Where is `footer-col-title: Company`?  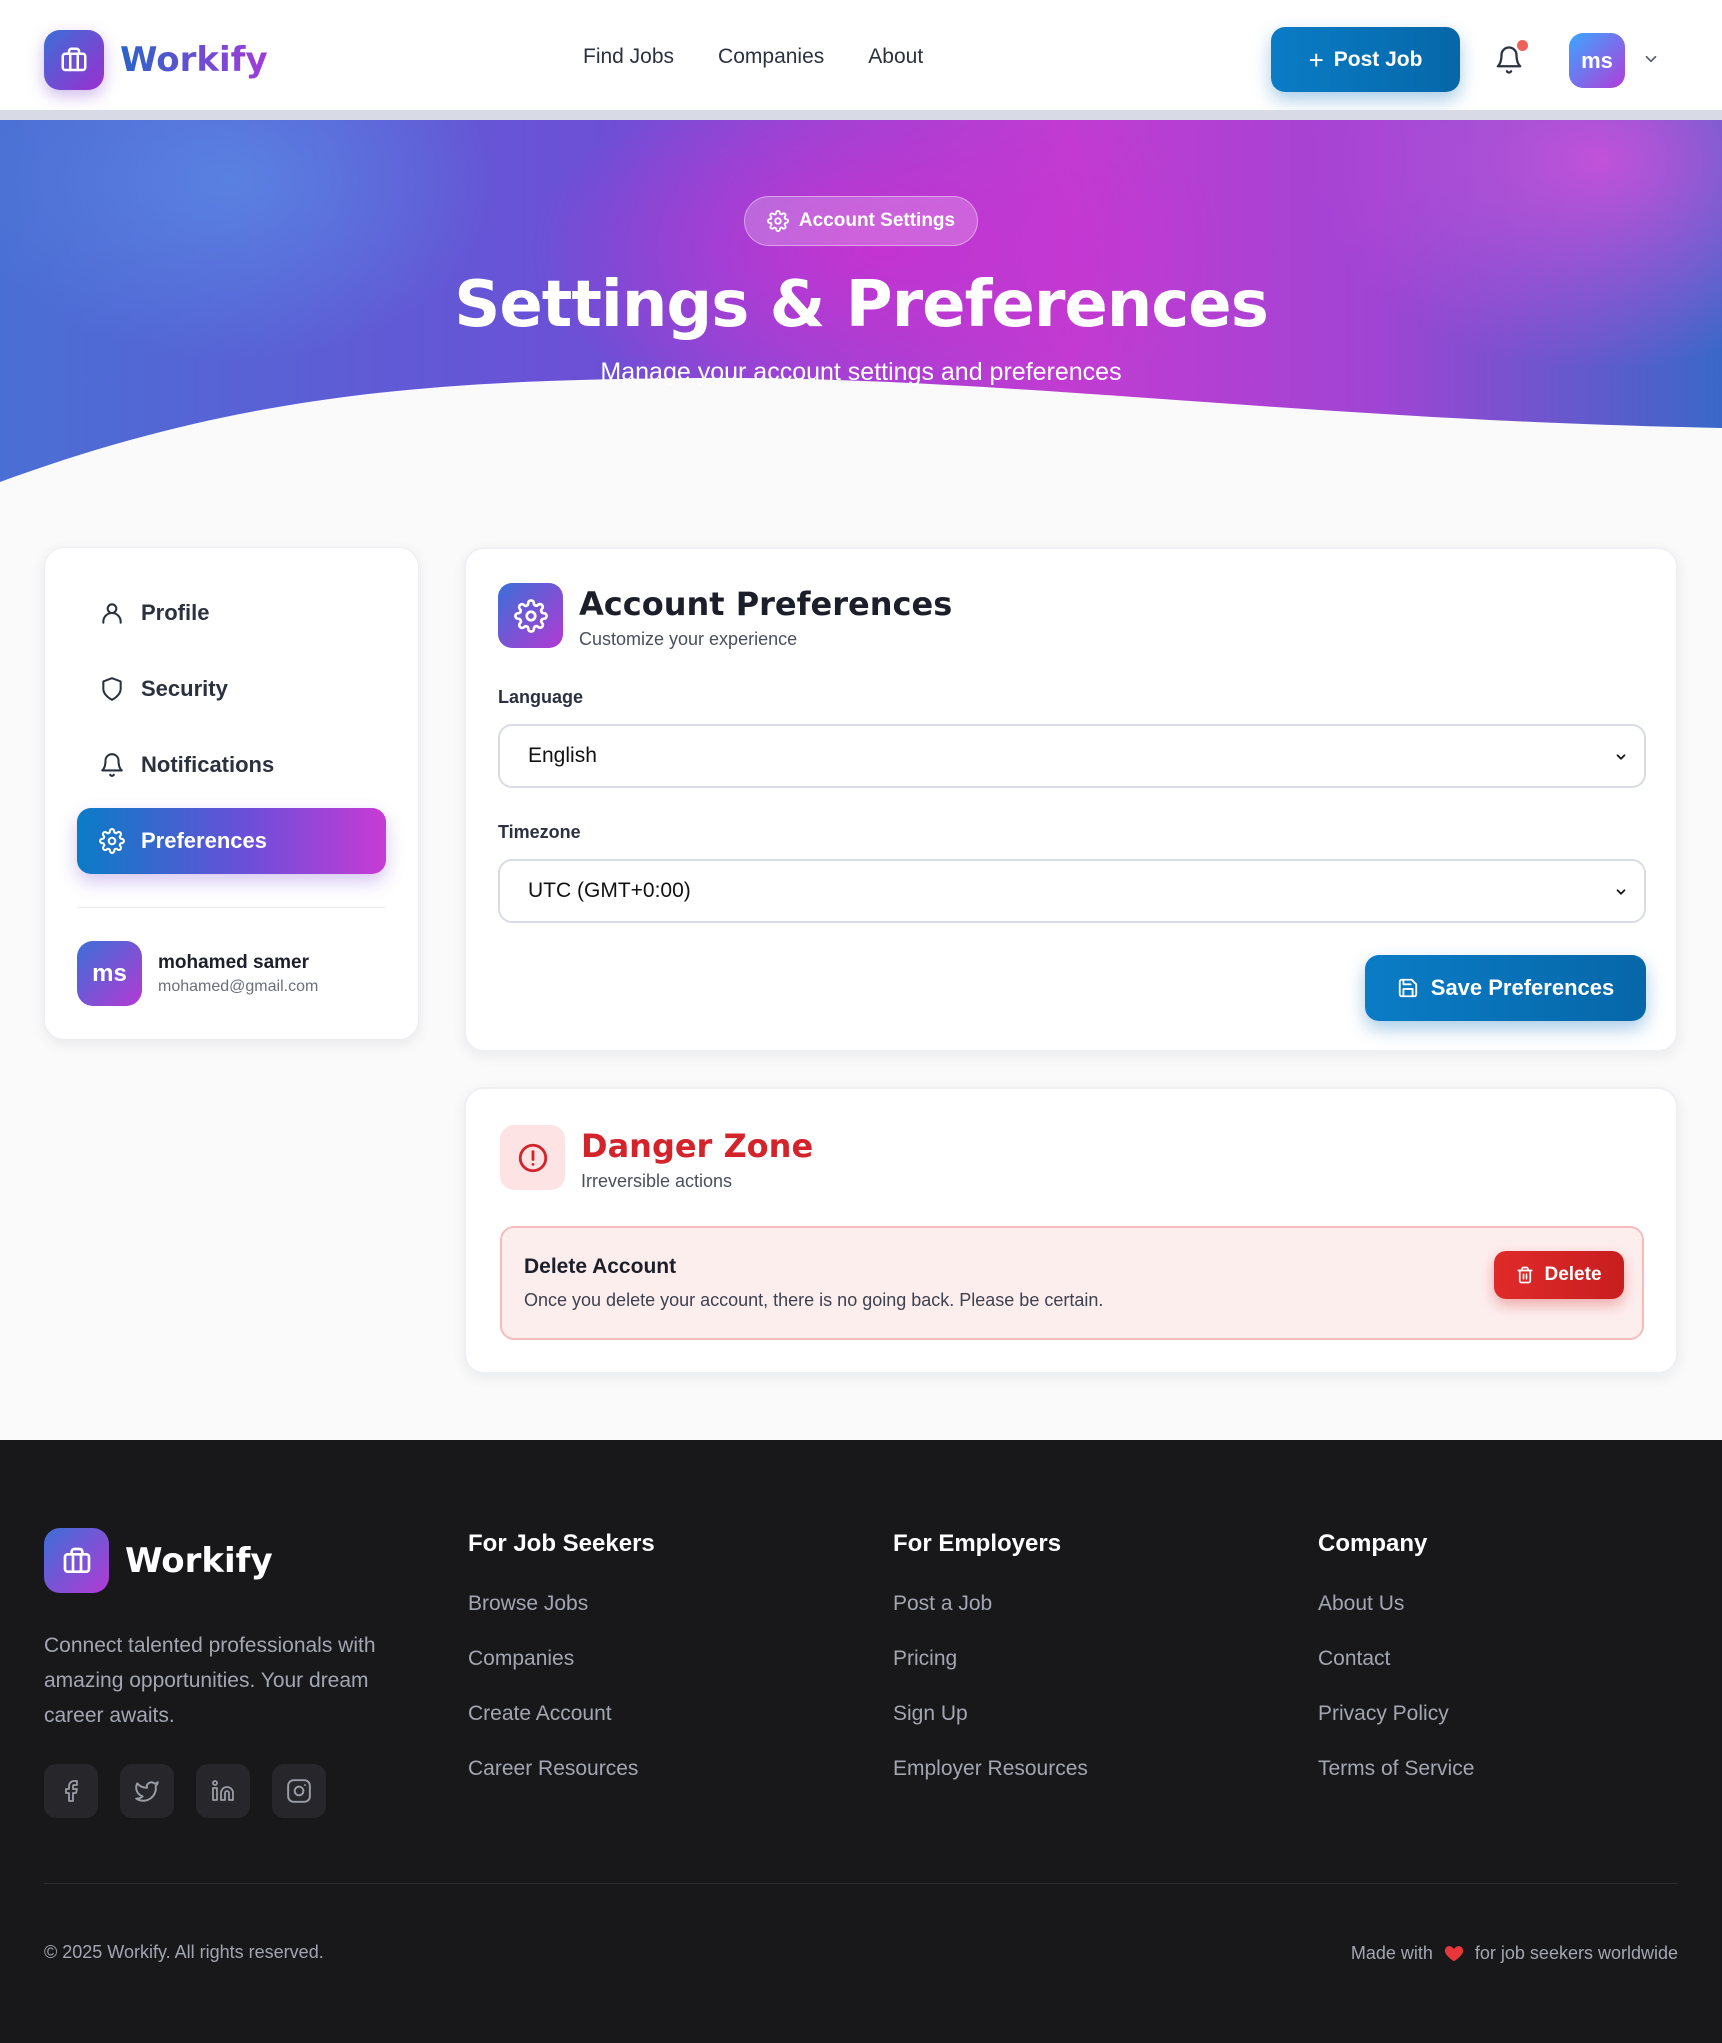
footer-col-title: Company is located at coordinates (1373, 1543).